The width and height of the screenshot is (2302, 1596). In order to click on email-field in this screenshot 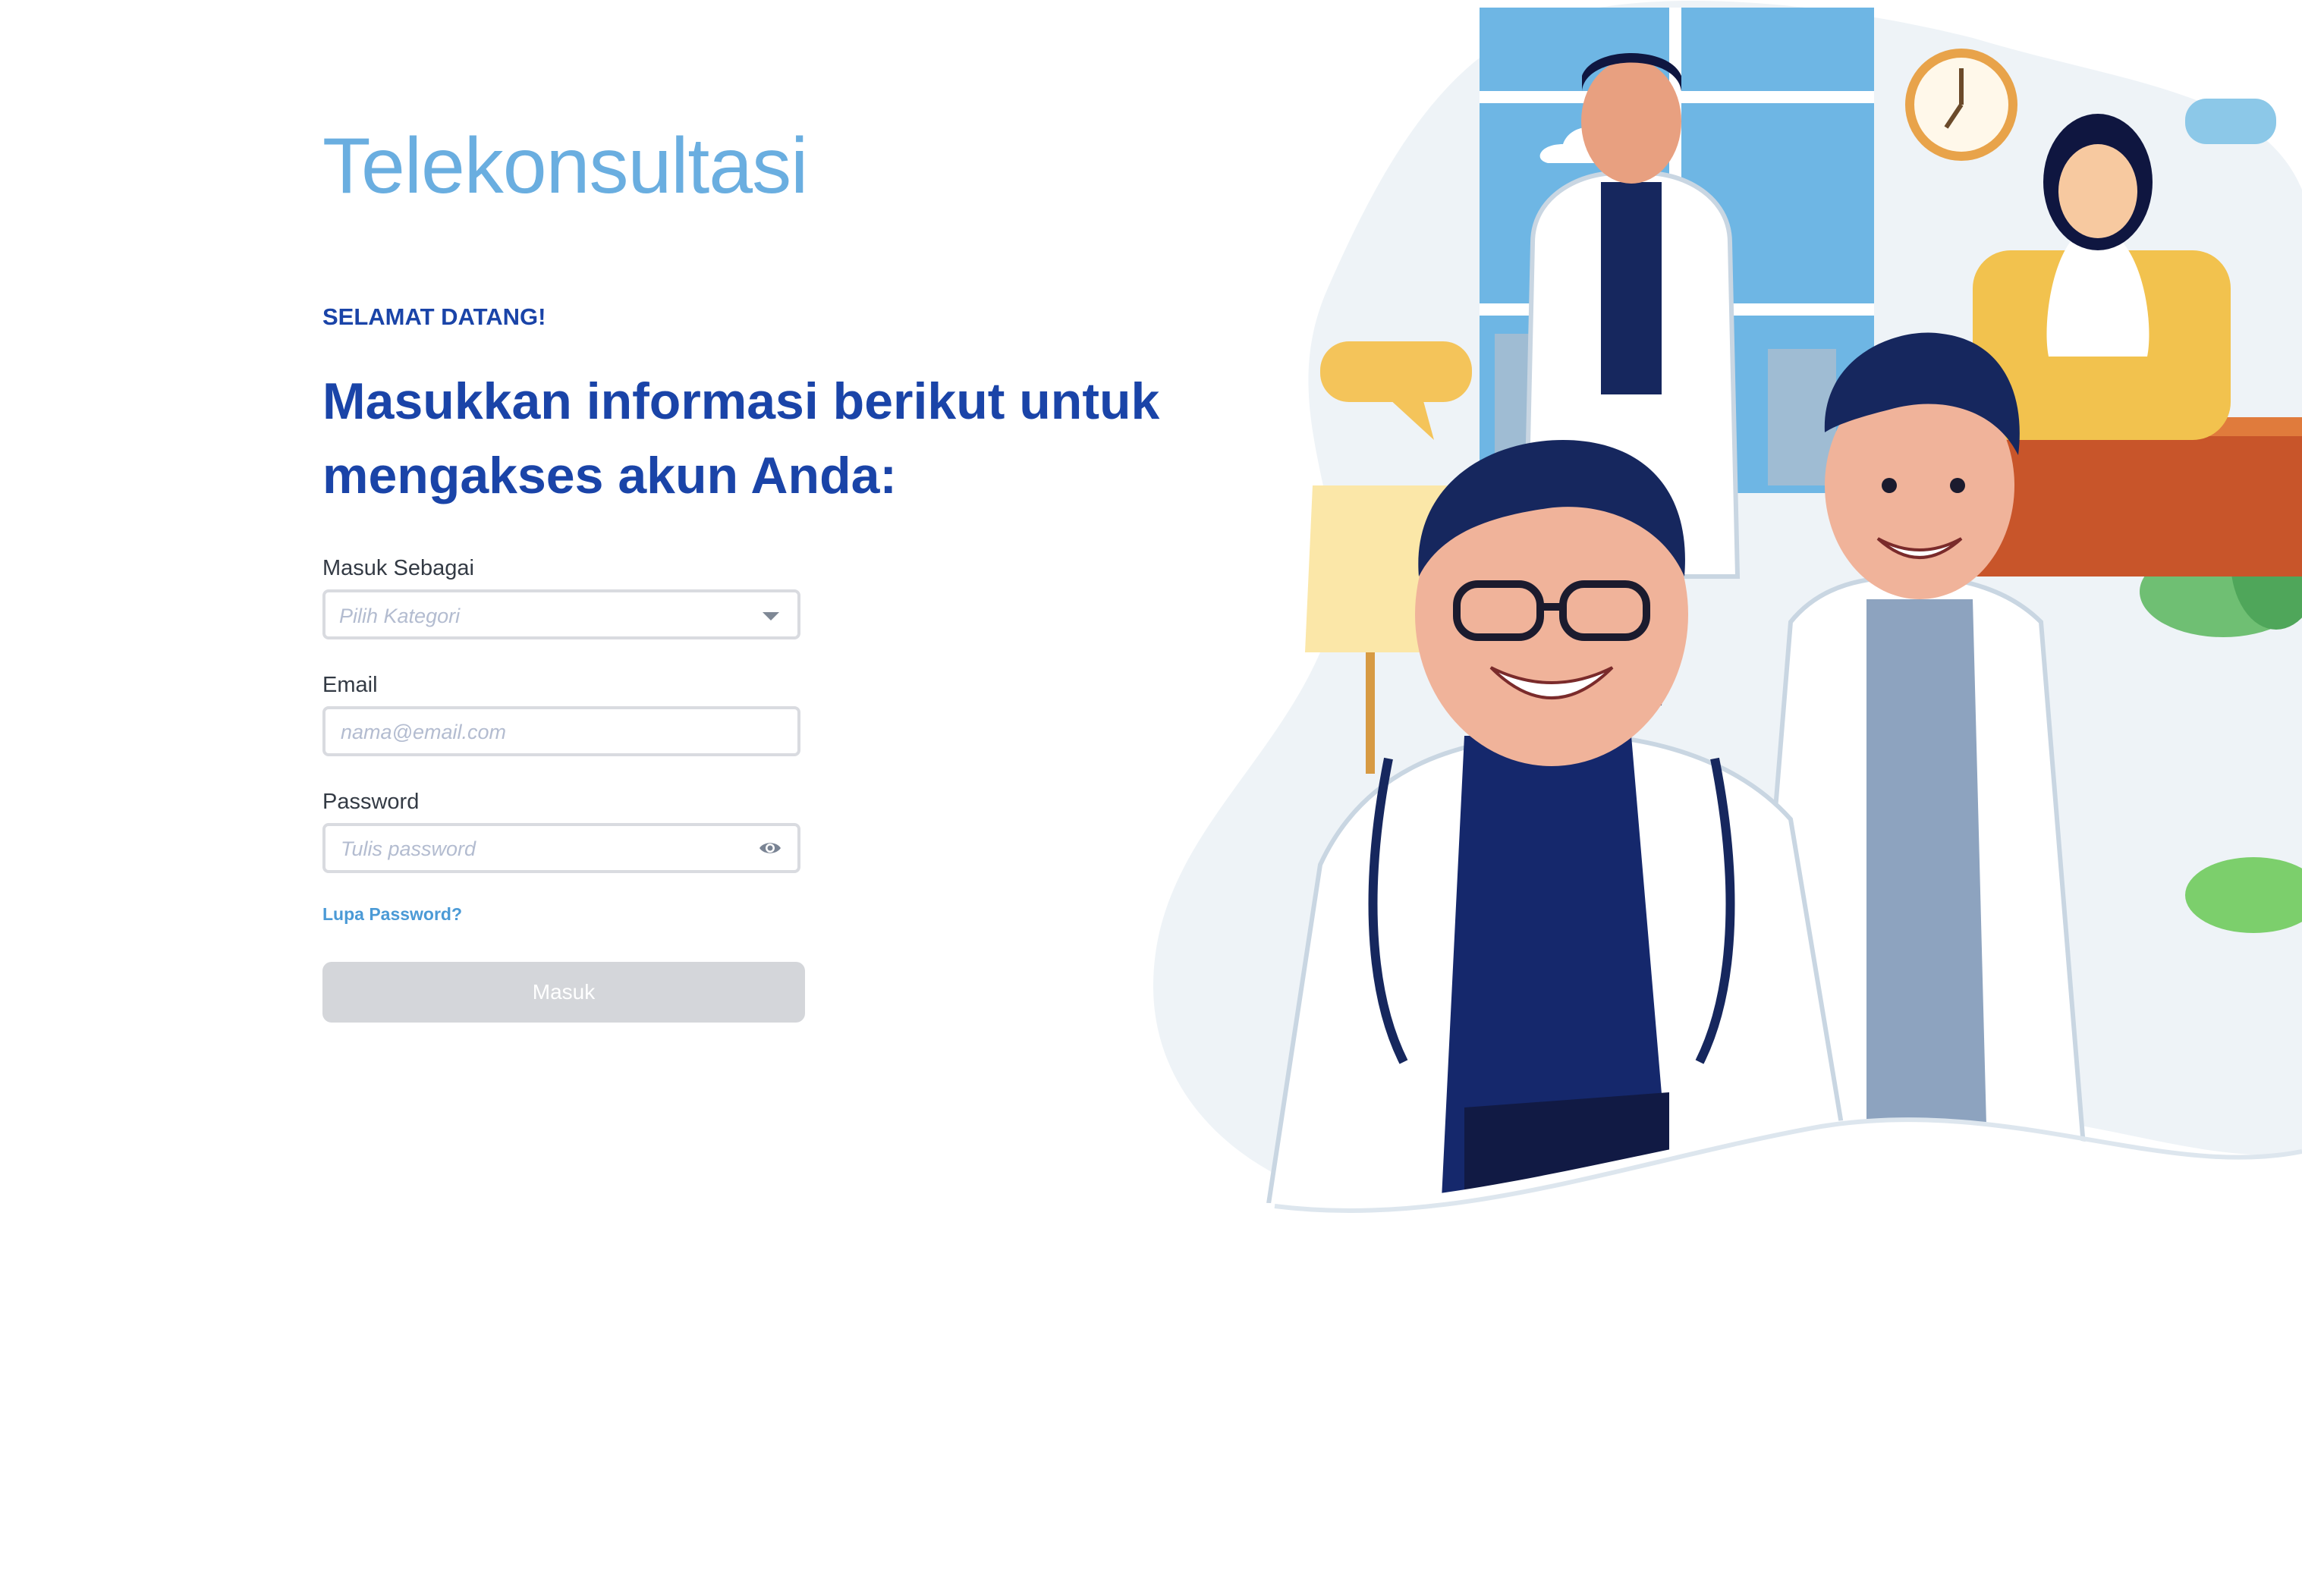, I will do `click(545, 732)`.